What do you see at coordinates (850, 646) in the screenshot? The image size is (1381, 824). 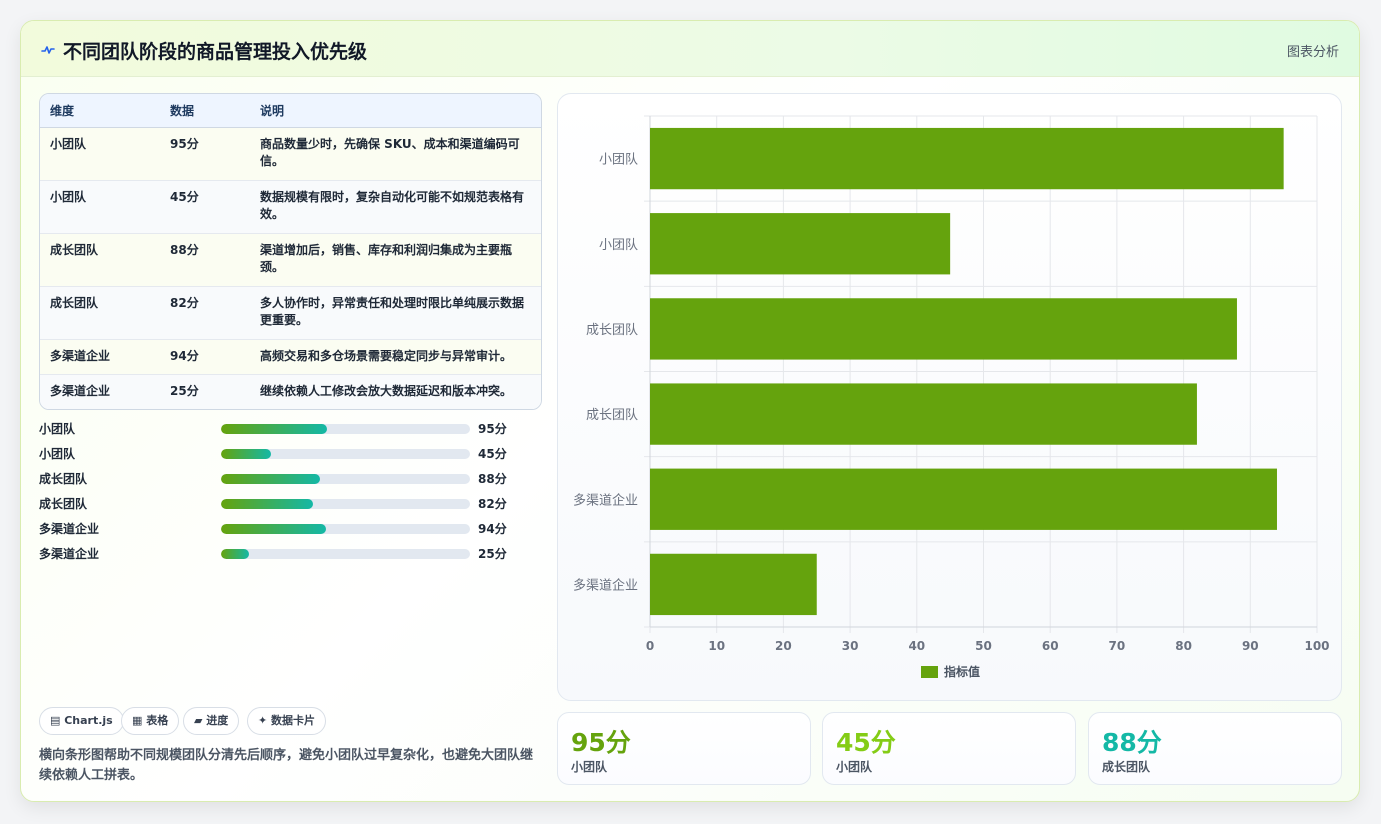 I see `x-tick-label: 30` at bounding box center [850, 646].